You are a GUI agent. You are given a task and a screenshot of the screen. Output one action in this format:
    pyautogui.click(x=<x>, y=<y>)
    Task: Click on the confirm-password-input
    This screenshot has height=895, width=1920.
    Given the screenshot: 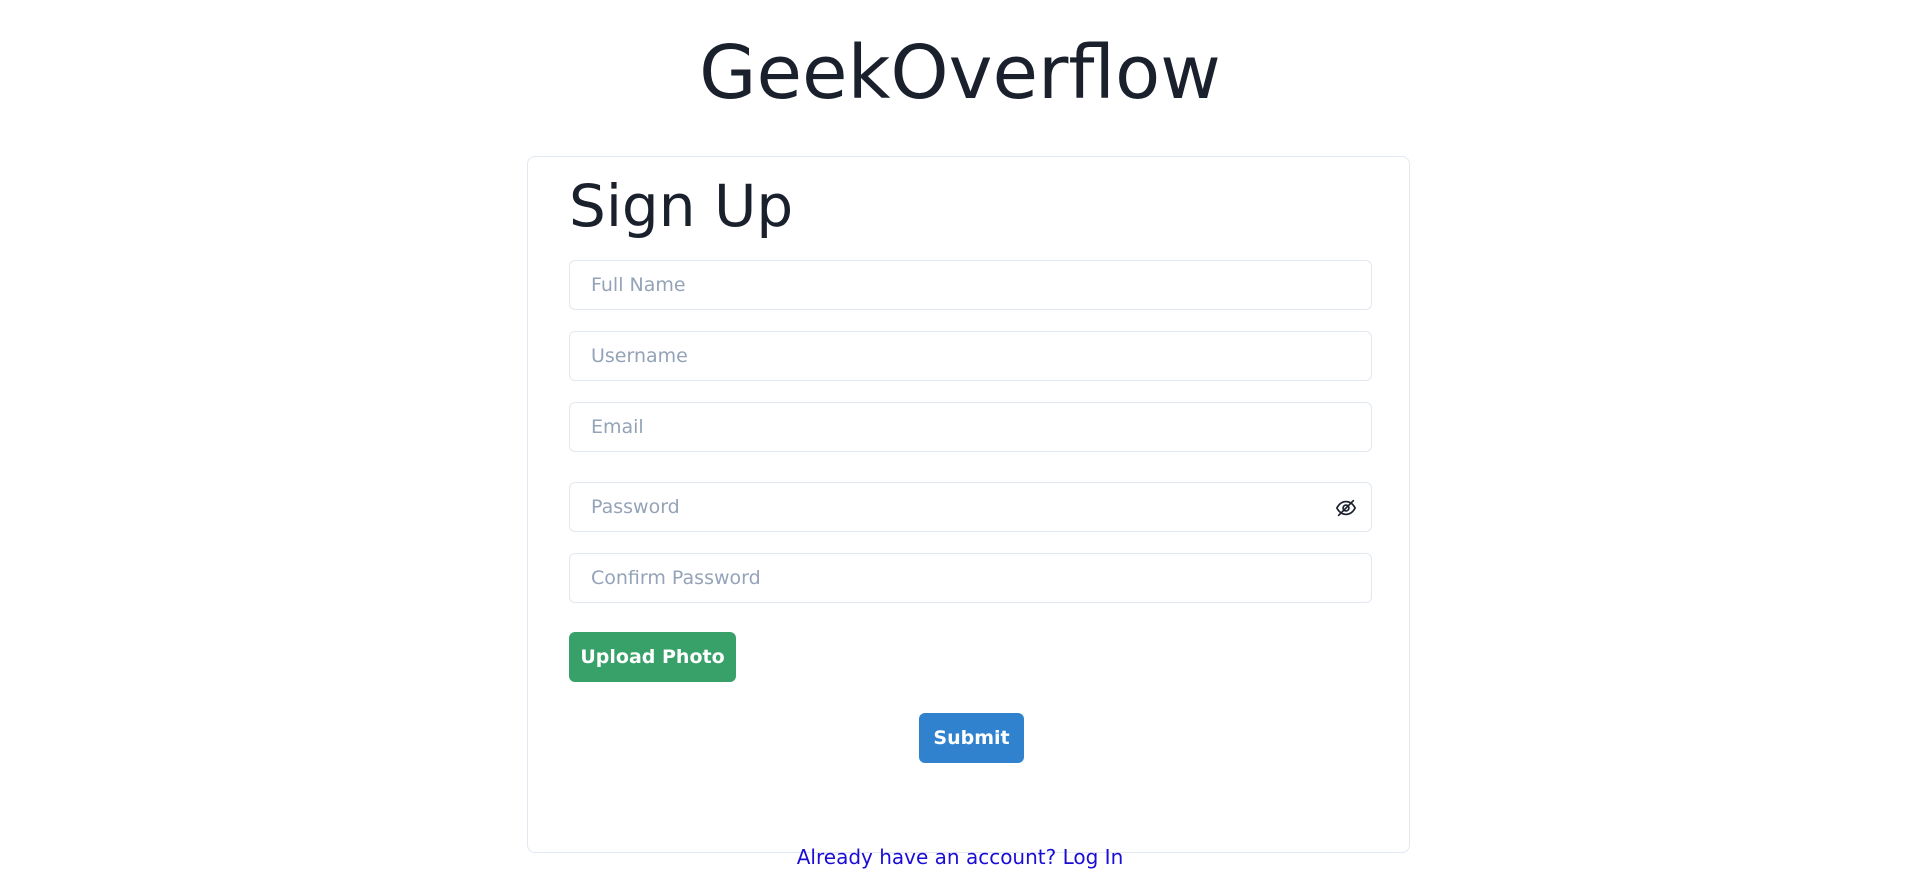 What is the action you would take?
    pyautogui.click(x=970, y=578)
    